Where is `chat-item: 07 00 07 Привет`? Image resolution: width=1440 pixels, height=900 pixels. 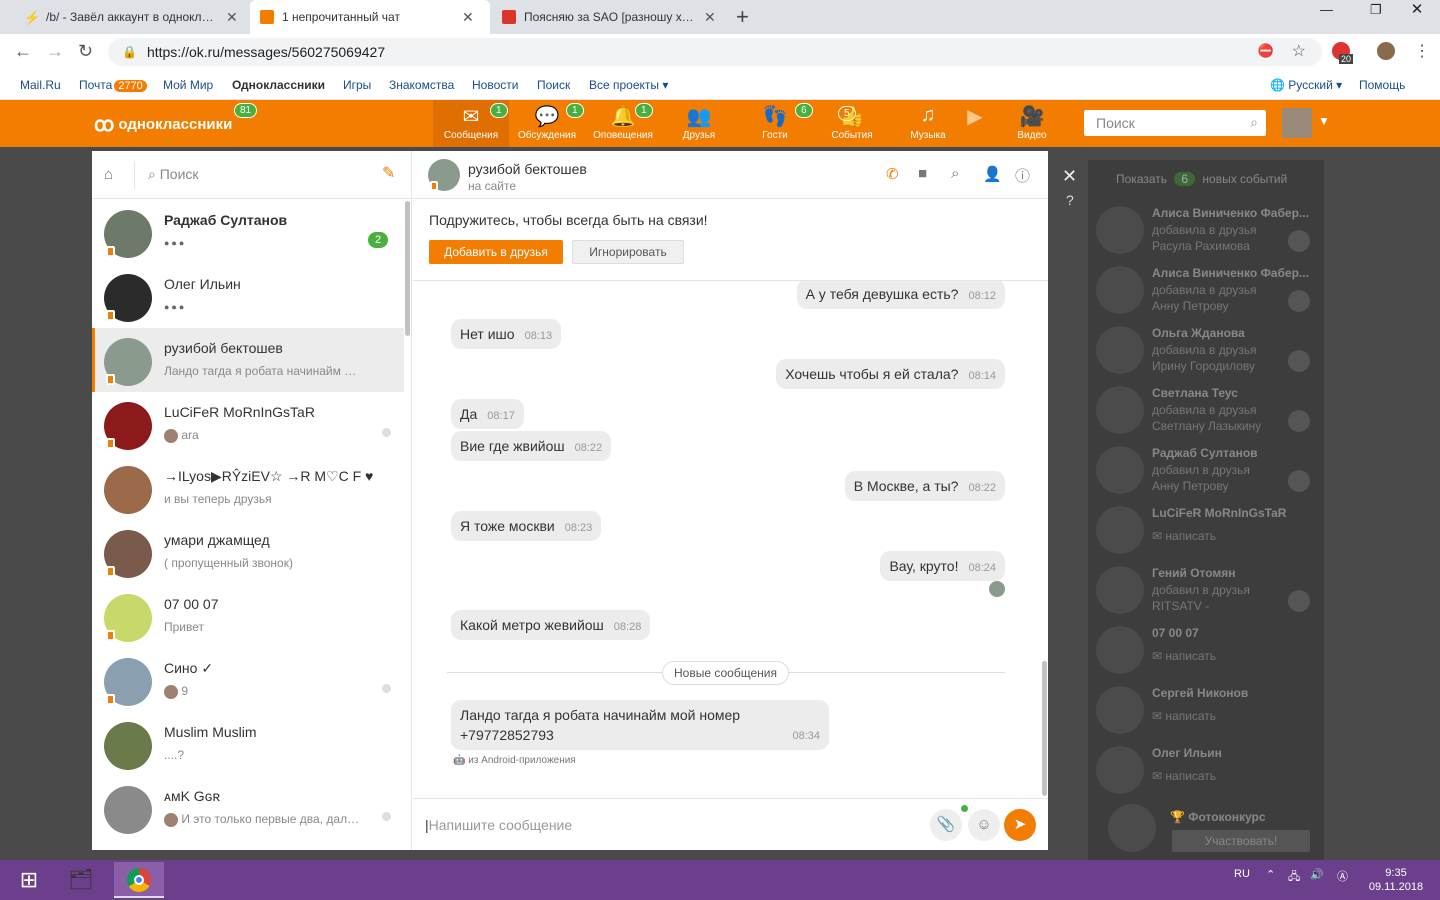 chat-item: 07 00 07 Привет is located at coordinates (248, 616).